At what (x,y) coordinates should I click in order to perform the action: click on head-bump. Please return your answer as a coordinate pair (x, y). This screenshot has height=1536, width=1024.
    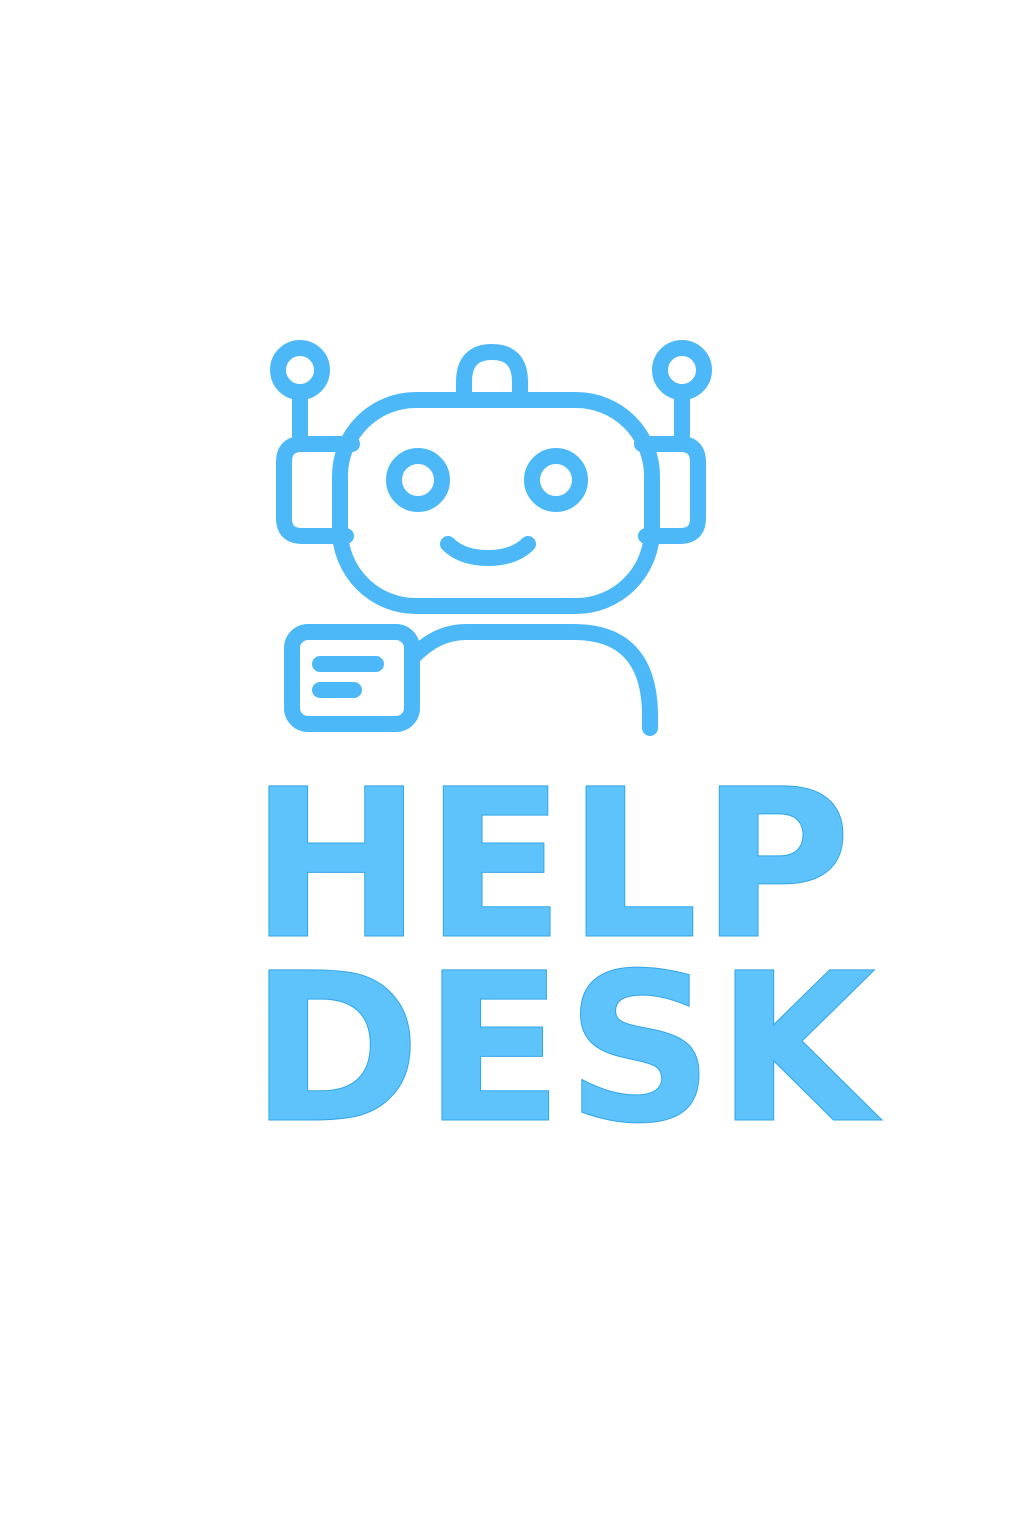
    Looking at the image, I should click on (492, 373).